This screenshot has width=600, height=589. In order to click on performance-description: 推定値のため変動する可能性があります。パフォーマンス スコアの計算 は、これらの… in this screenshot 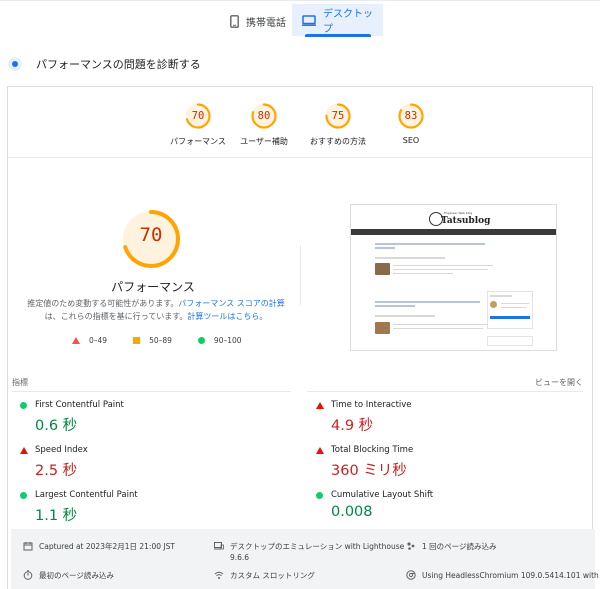, I will do `click(156, 310)`.